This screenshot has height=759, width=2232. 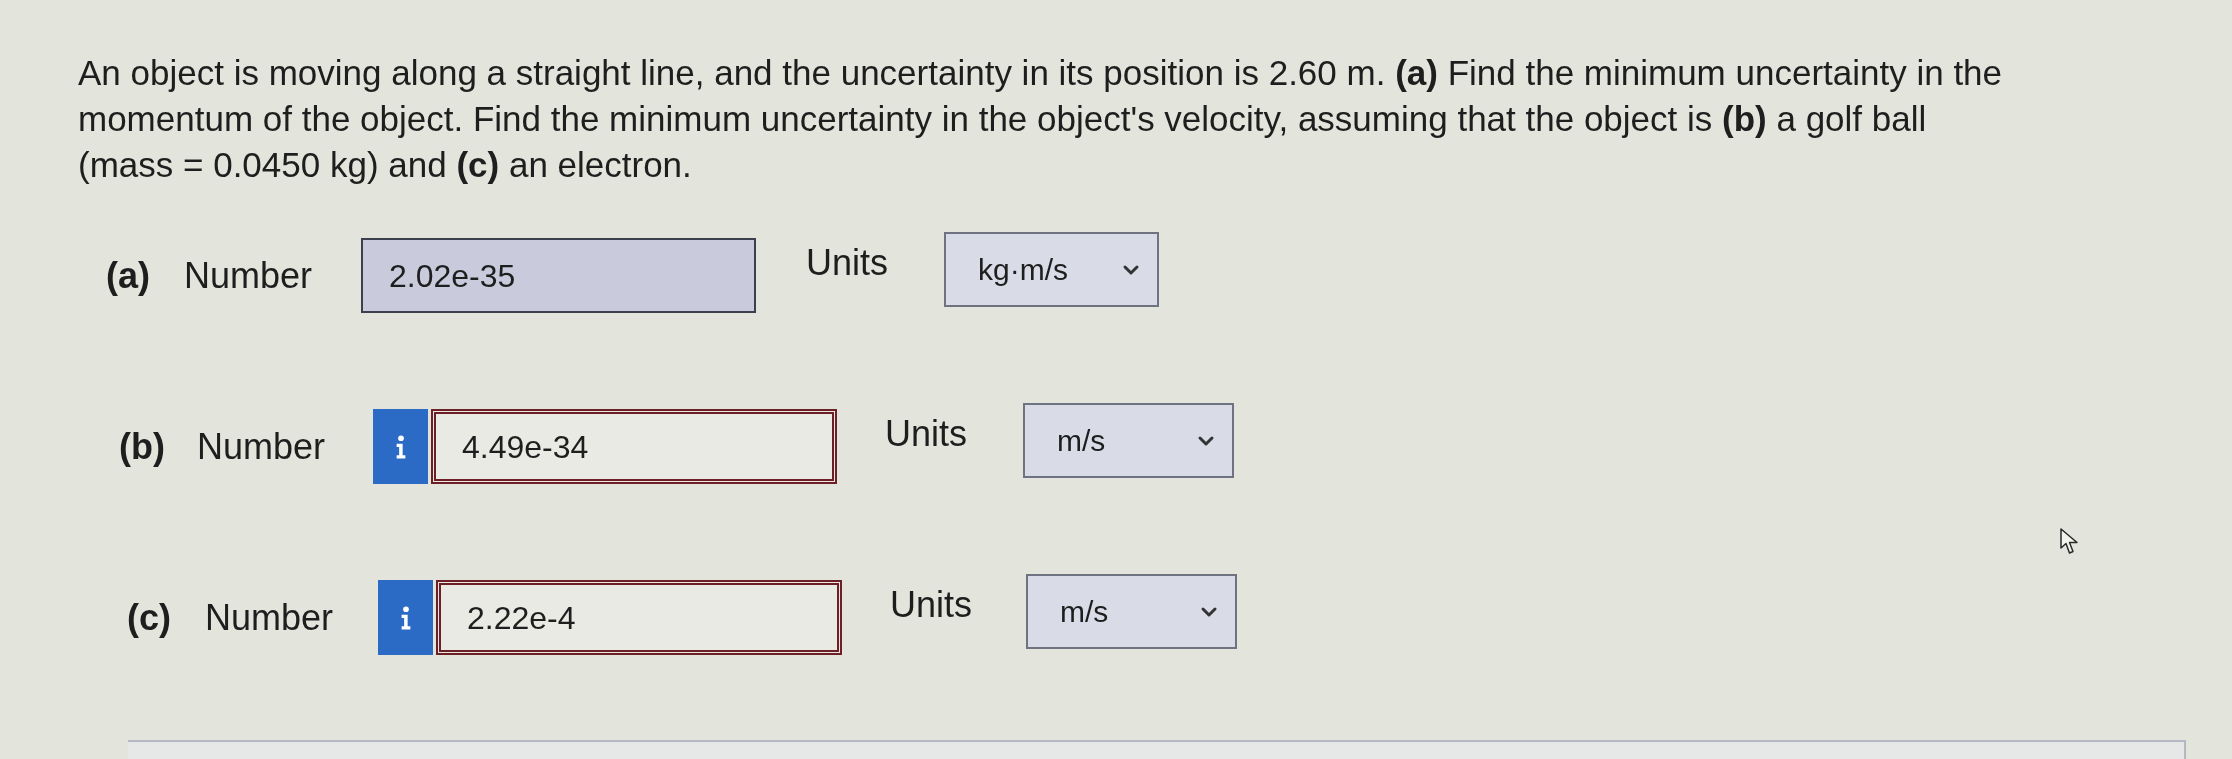 What do you see at coordinates (128, 275) in the screenshot?
I see `part-label: (a)` at bounding box center [128, 275].